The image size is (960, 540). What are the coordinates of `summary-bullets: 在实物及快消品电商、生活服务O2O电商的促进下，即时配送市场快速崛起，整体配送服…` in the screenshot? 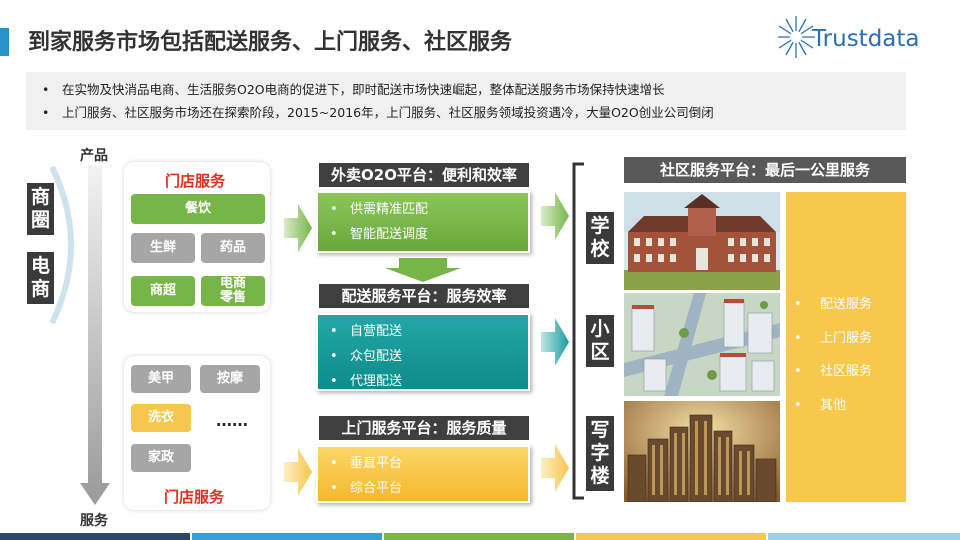 It's located at (466, 101).